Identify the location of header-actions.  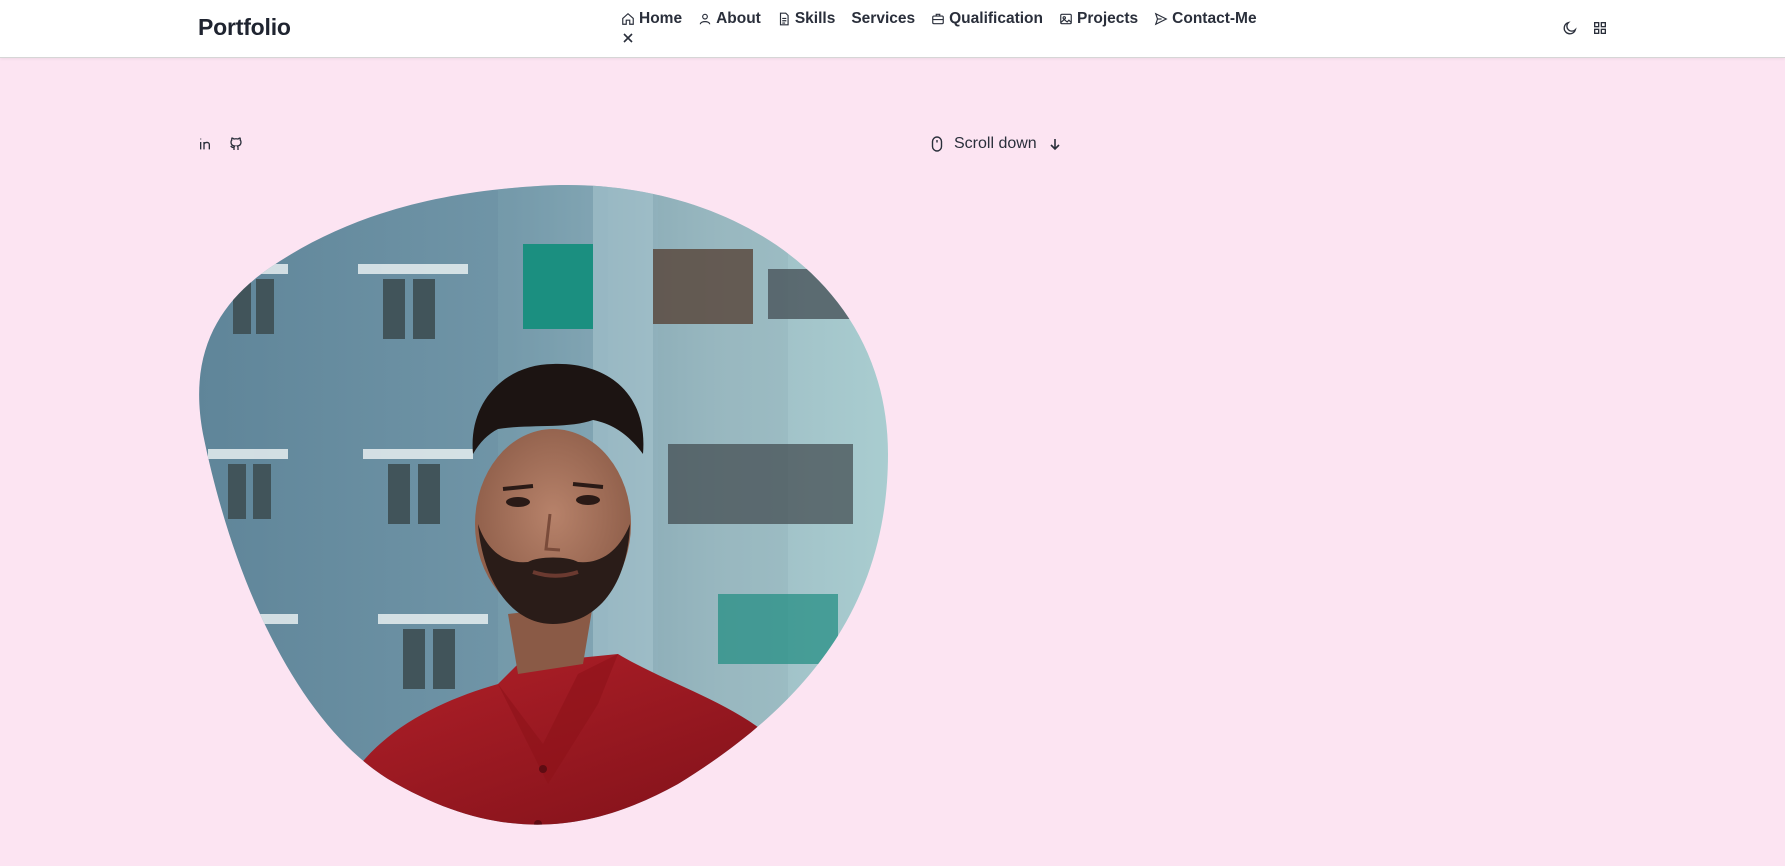
(1592, 28).